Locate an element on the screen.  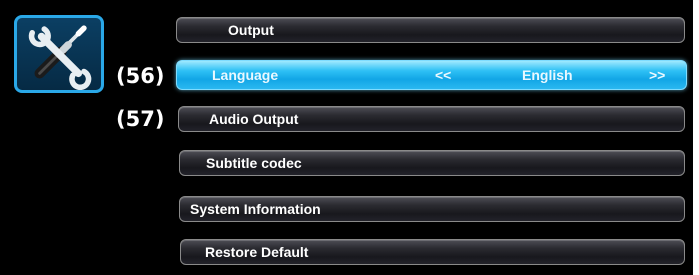
language-value: English is located at coordinates (547, 75).